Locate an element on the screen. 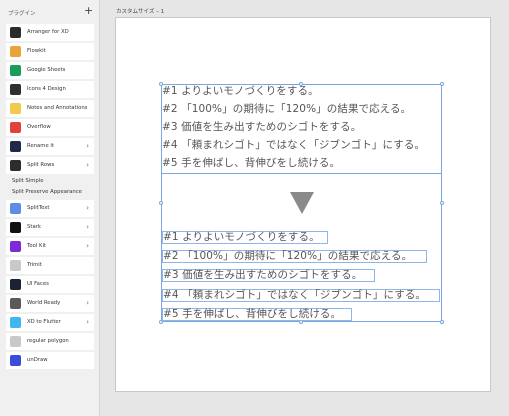  plugin-label: UI Faces is located at coordinates (38, 284).